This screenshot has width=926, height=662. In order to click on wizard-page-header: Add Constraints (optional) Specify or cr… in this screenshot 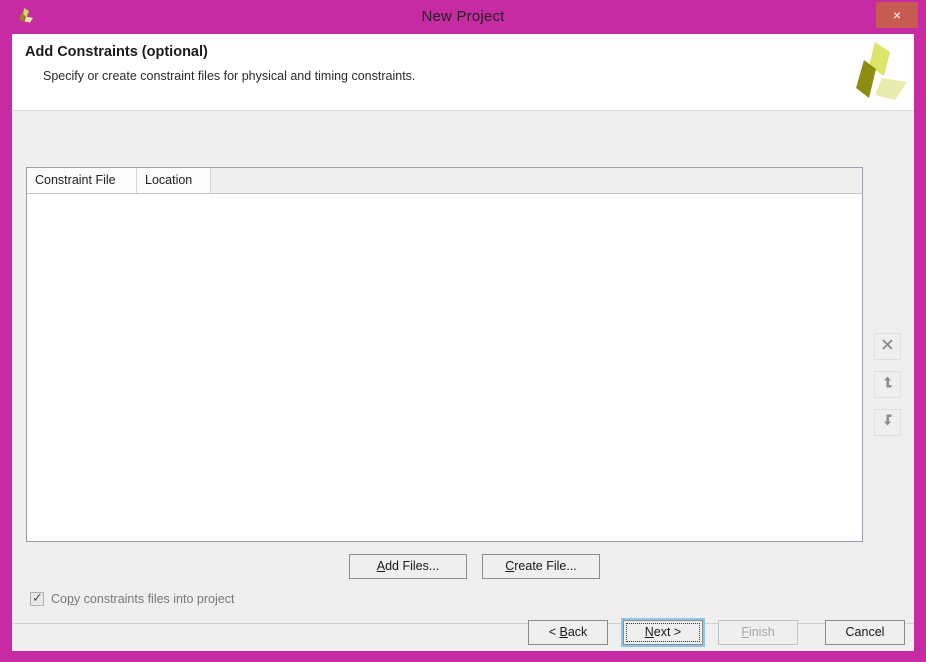, I will do `click(463, 72)`.